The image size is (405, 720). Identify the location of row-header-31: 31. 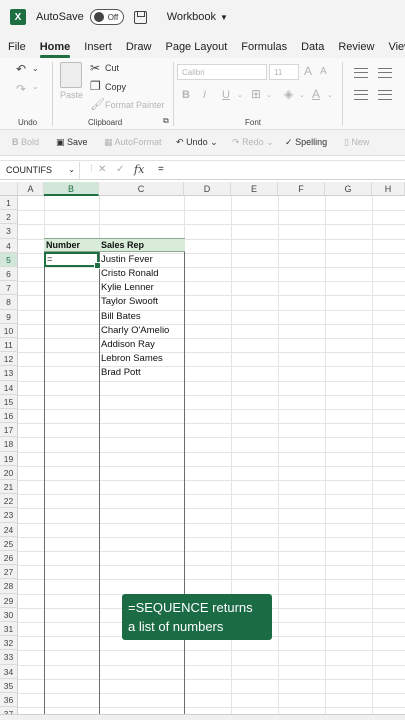
(9, 629).